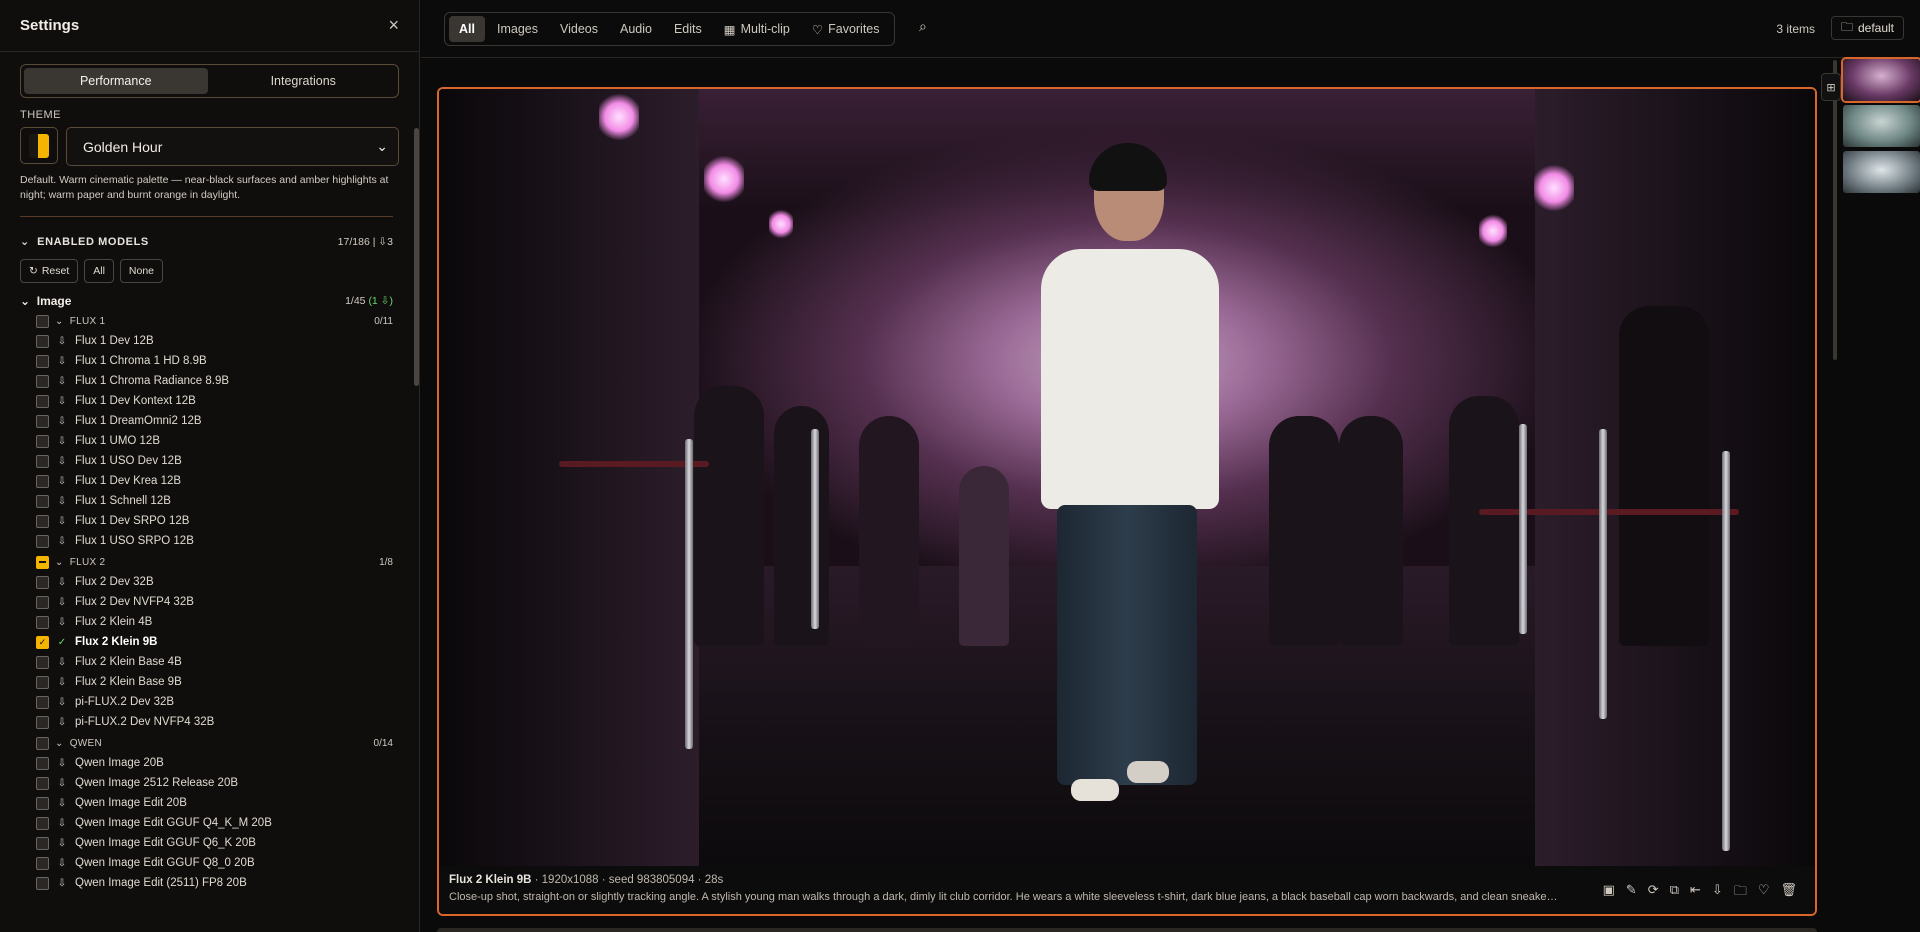 The height and width of the screenshot is (932, 1920). What do you see at coordinates (209, 883) in the screenshot?
I see `model-item: ⇩ Qwen Image Edit (2511) FP8 20B` at bounding box center [209, 883].